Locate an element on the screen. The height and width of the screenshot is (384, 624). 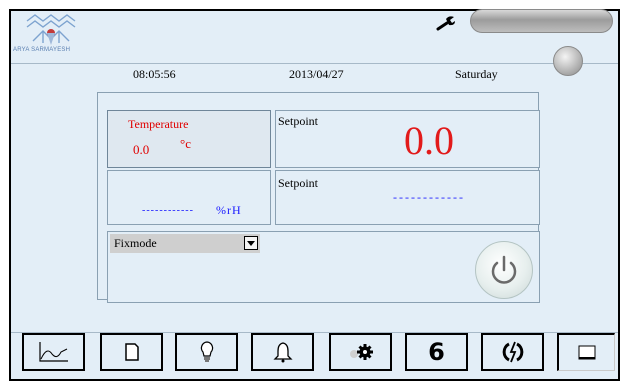
snowflake-logo-icon is located at coordinates (51, 29).